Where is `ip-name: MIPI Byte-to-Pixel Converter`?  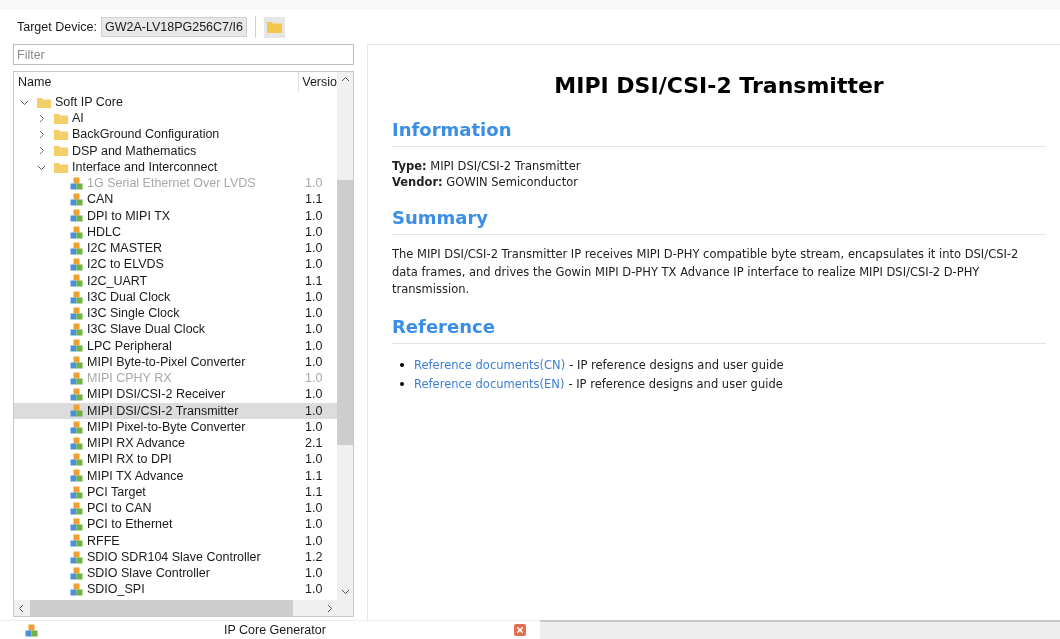
ip-name: MIPI Byte-to-Pixel Converter is located at coordinates (167, 362).